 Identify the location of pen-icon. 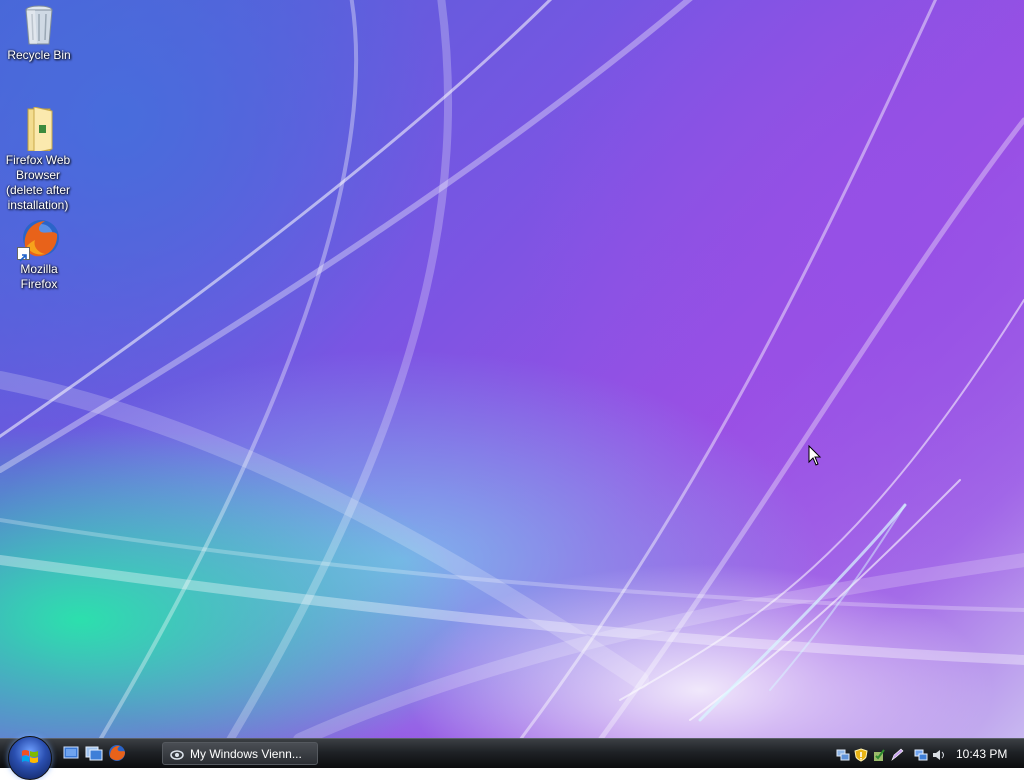
(897, 754).